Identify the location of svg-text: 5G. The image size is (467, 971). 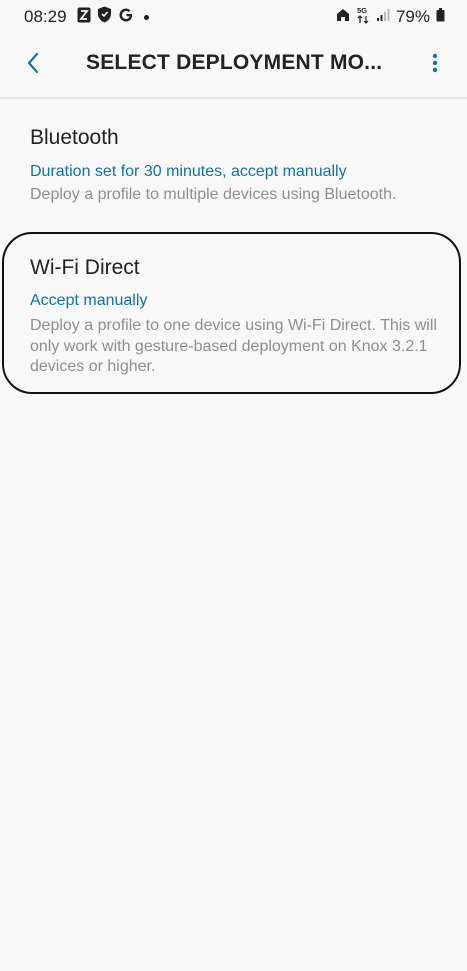
(362, 10).